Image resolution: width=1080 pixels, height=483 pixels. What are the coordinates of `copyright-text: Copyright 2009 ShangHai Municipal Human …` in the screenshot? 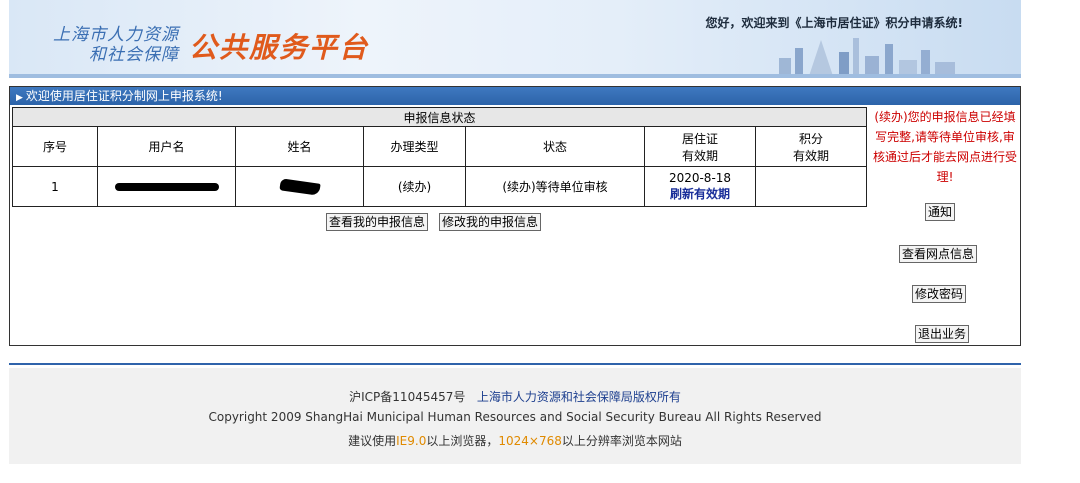 It's located at (515, 417).